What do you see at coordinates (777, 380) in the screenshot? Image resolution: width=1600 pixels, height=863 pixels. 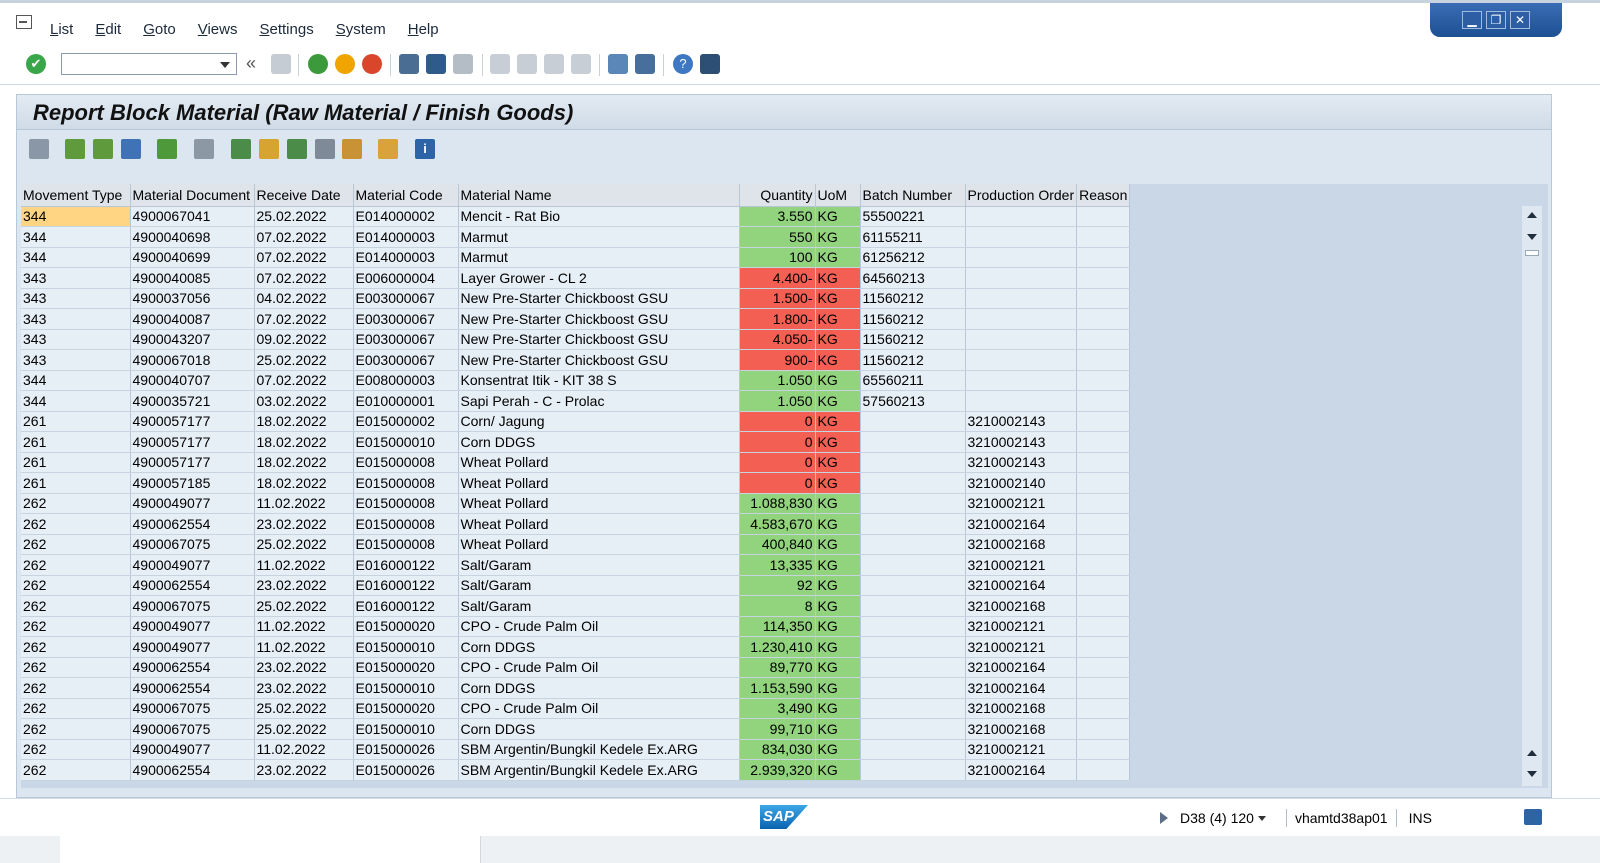 I see `cell-qty: 1.050` at bounding box center [777, 380].